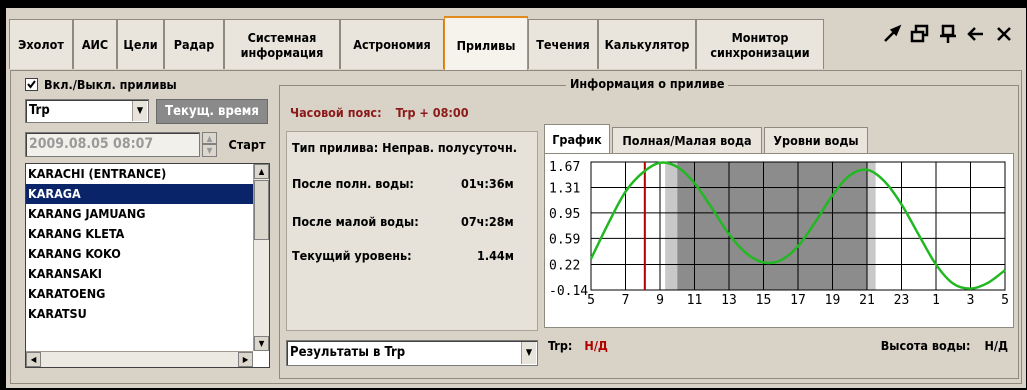 Image resolution: width=1027 pixels, height=390 pixels. I want to click on results-select-value: Результаты в Trp, so click(348, 352).